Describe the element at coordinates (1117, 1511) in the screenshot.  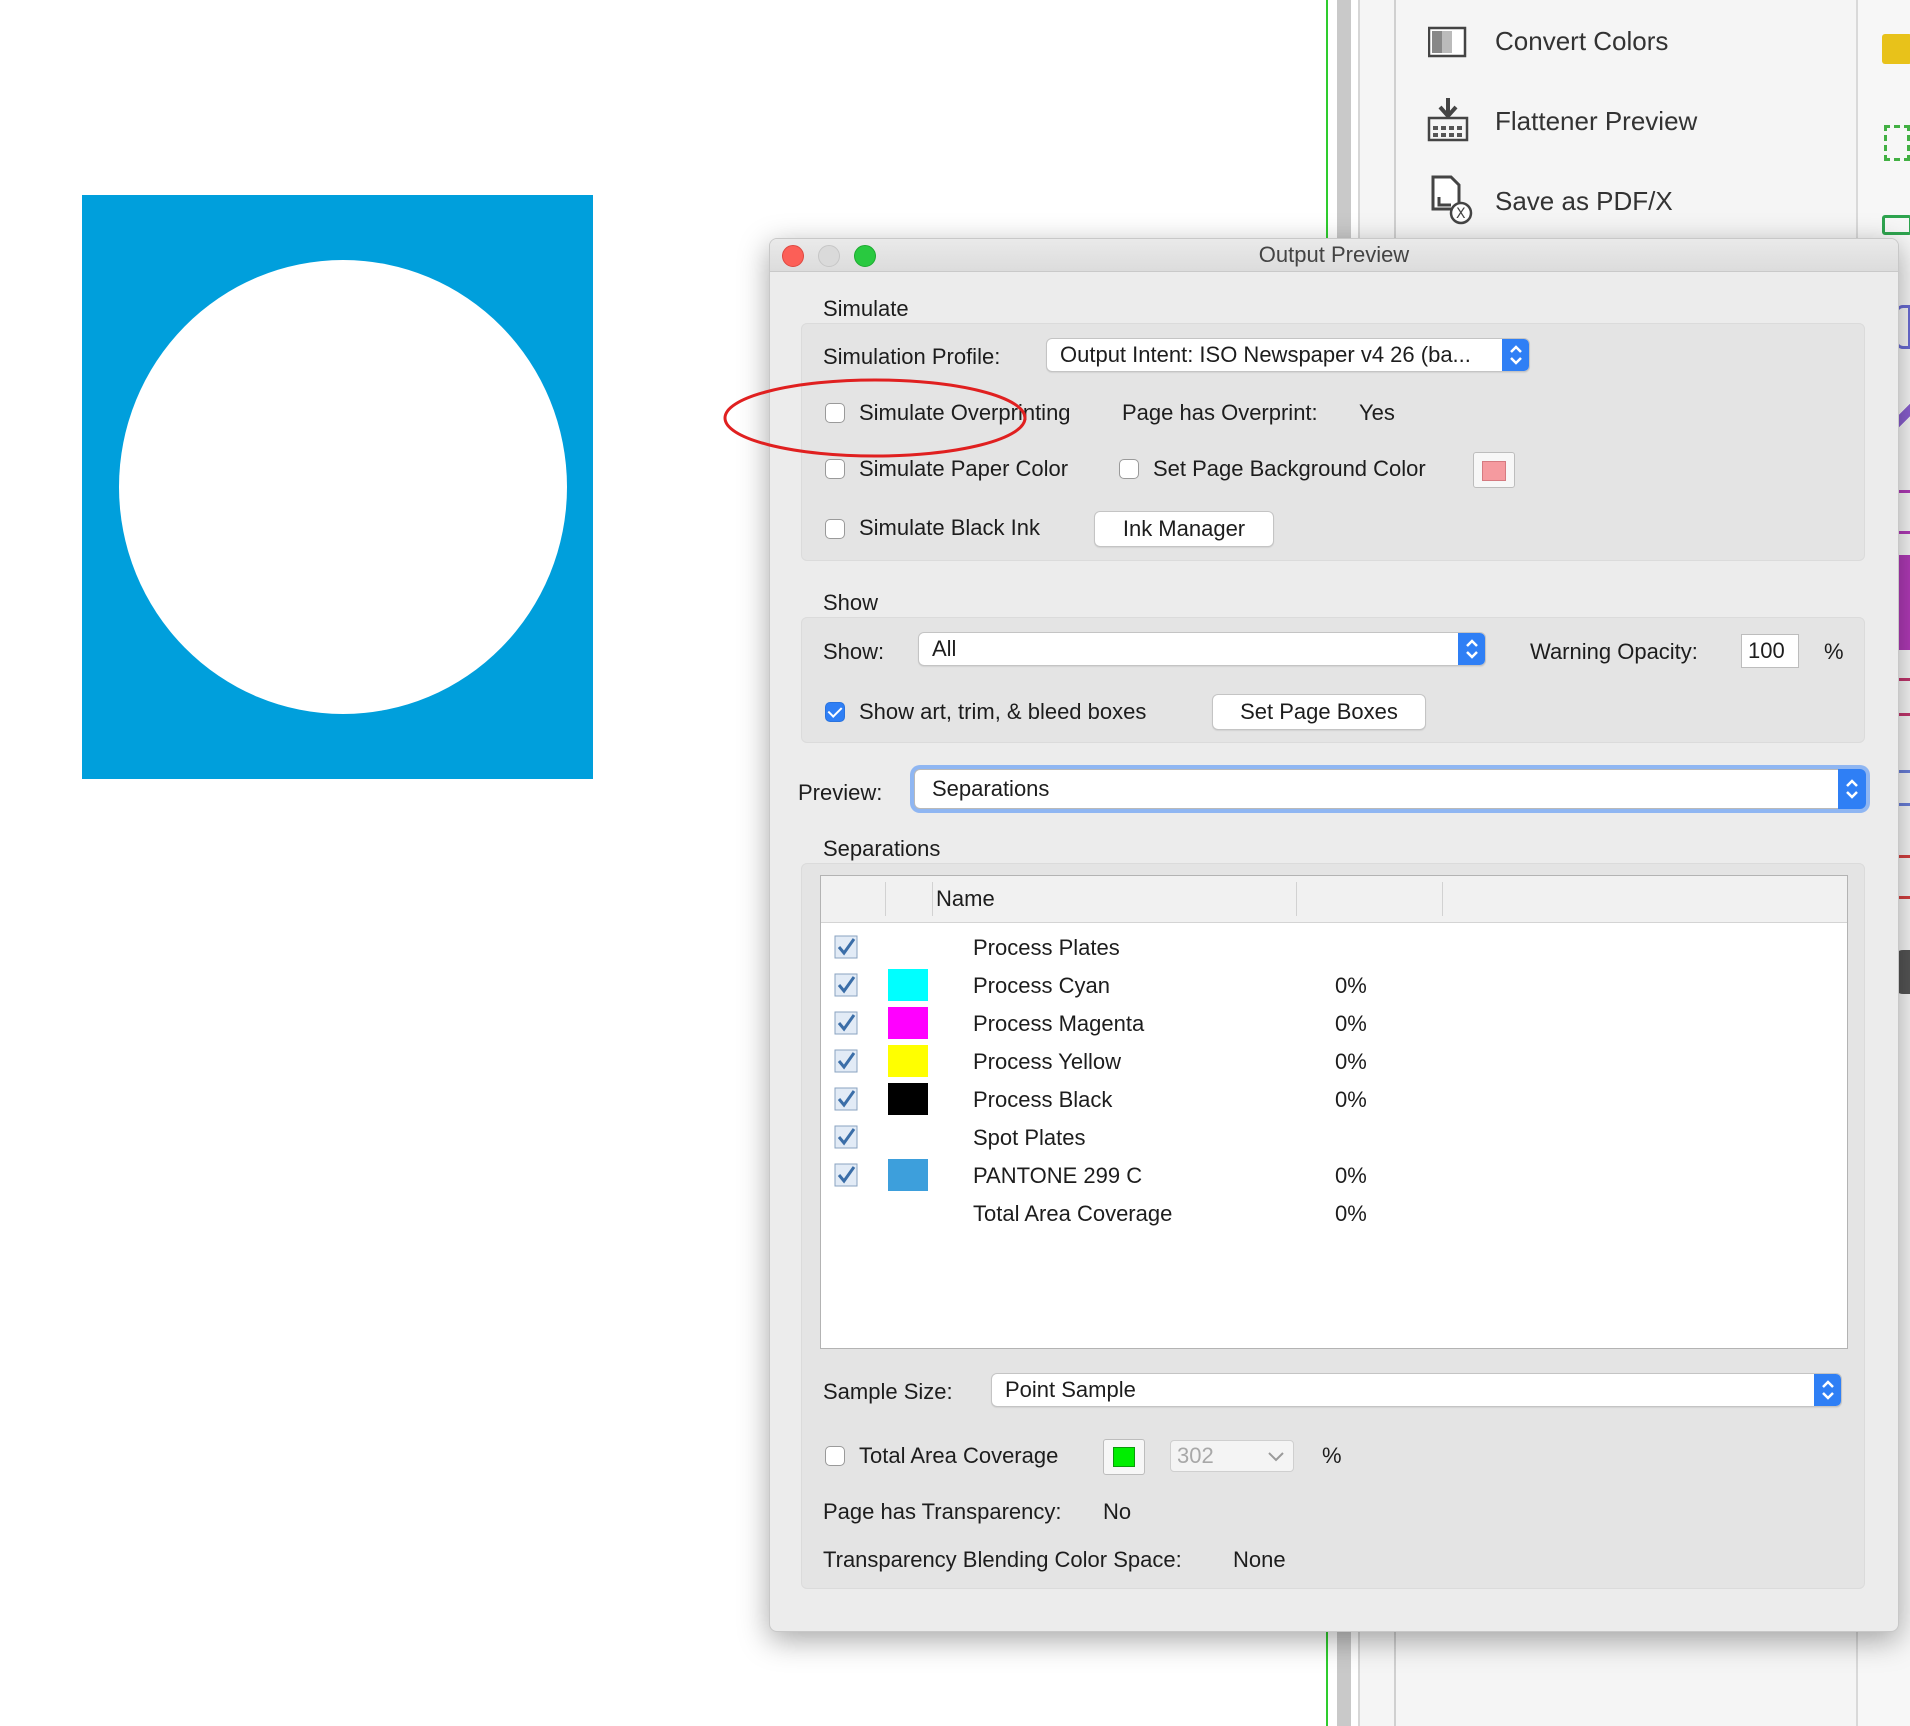
I see `page-has-transparency-value: No` at that location.